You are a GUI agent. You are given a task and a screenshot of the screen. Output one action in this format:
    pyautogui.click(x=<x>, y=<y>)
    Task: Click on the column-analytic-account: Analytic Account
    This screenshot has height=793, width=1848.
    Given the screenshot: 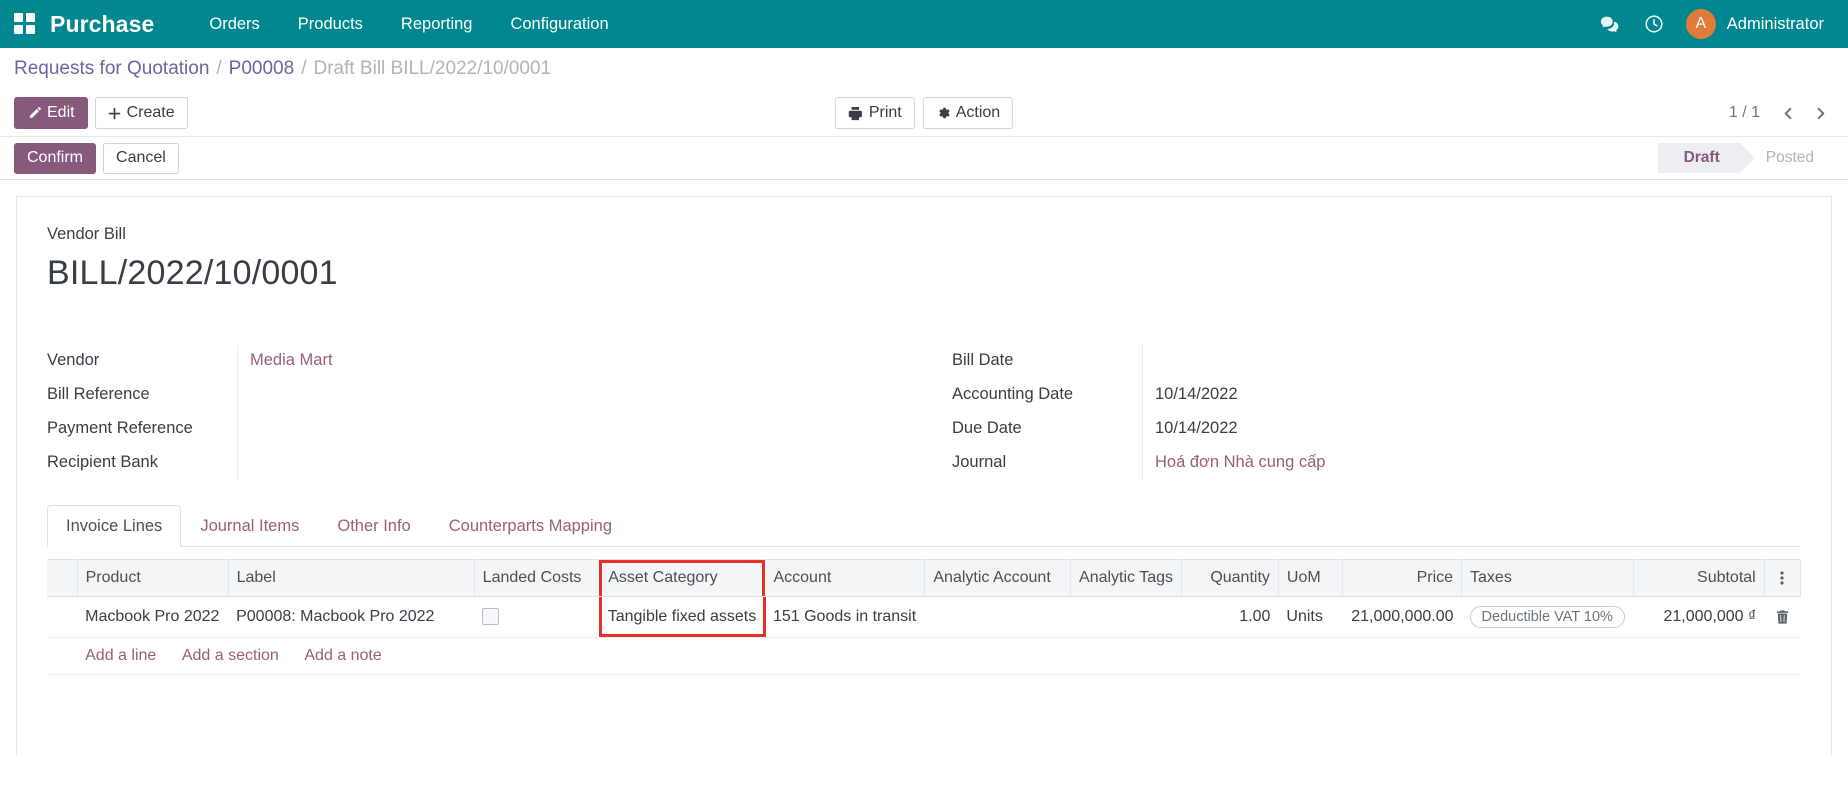 What is the action you would take?
    pyautogui.click(x=998, y=578)
    